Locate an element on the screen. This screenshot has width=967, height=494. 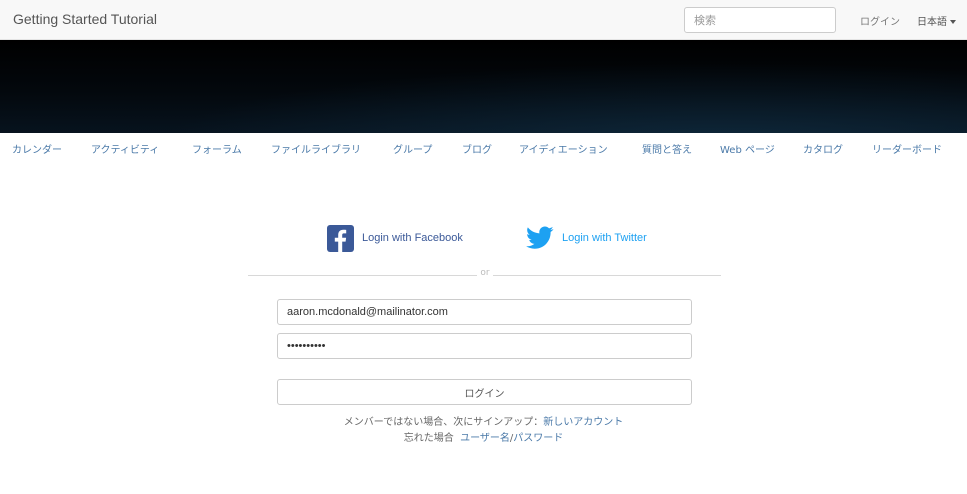
facebook-login-button: Login with Facebook is located at coordinates (395, 238).